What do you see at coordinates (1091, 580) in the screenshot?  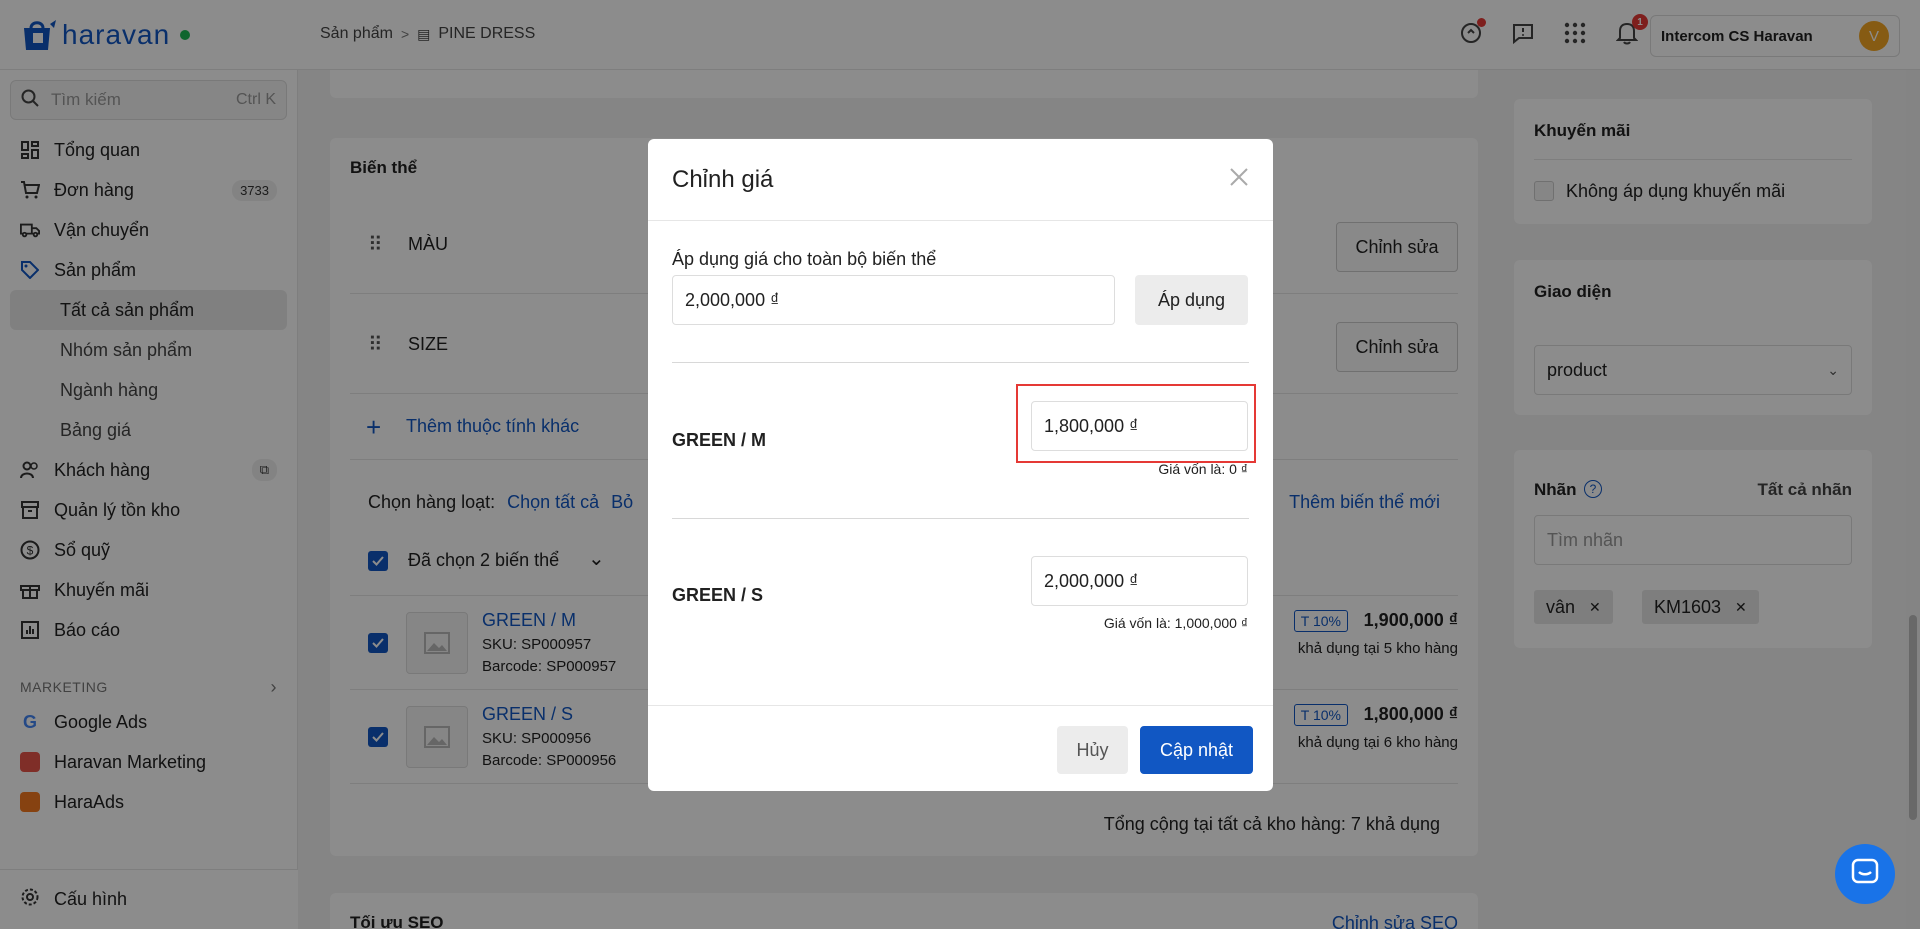 I see `variant-price-value: 2,000,000 ₫` at bounding box center [1091, 580].